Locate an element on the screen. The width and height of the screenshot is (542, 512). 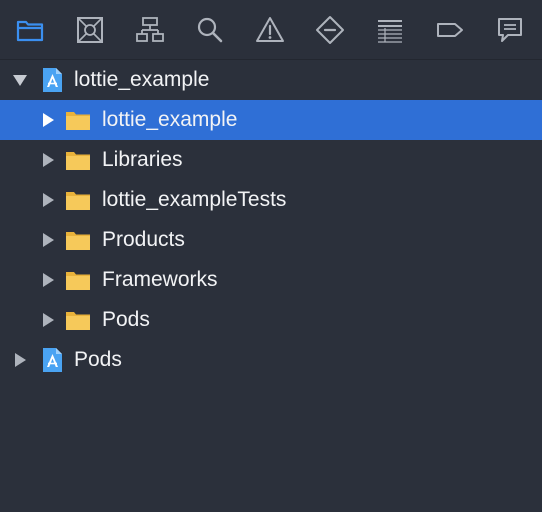
tree-item-label: Frameworks is located at coordinates (160, 279).